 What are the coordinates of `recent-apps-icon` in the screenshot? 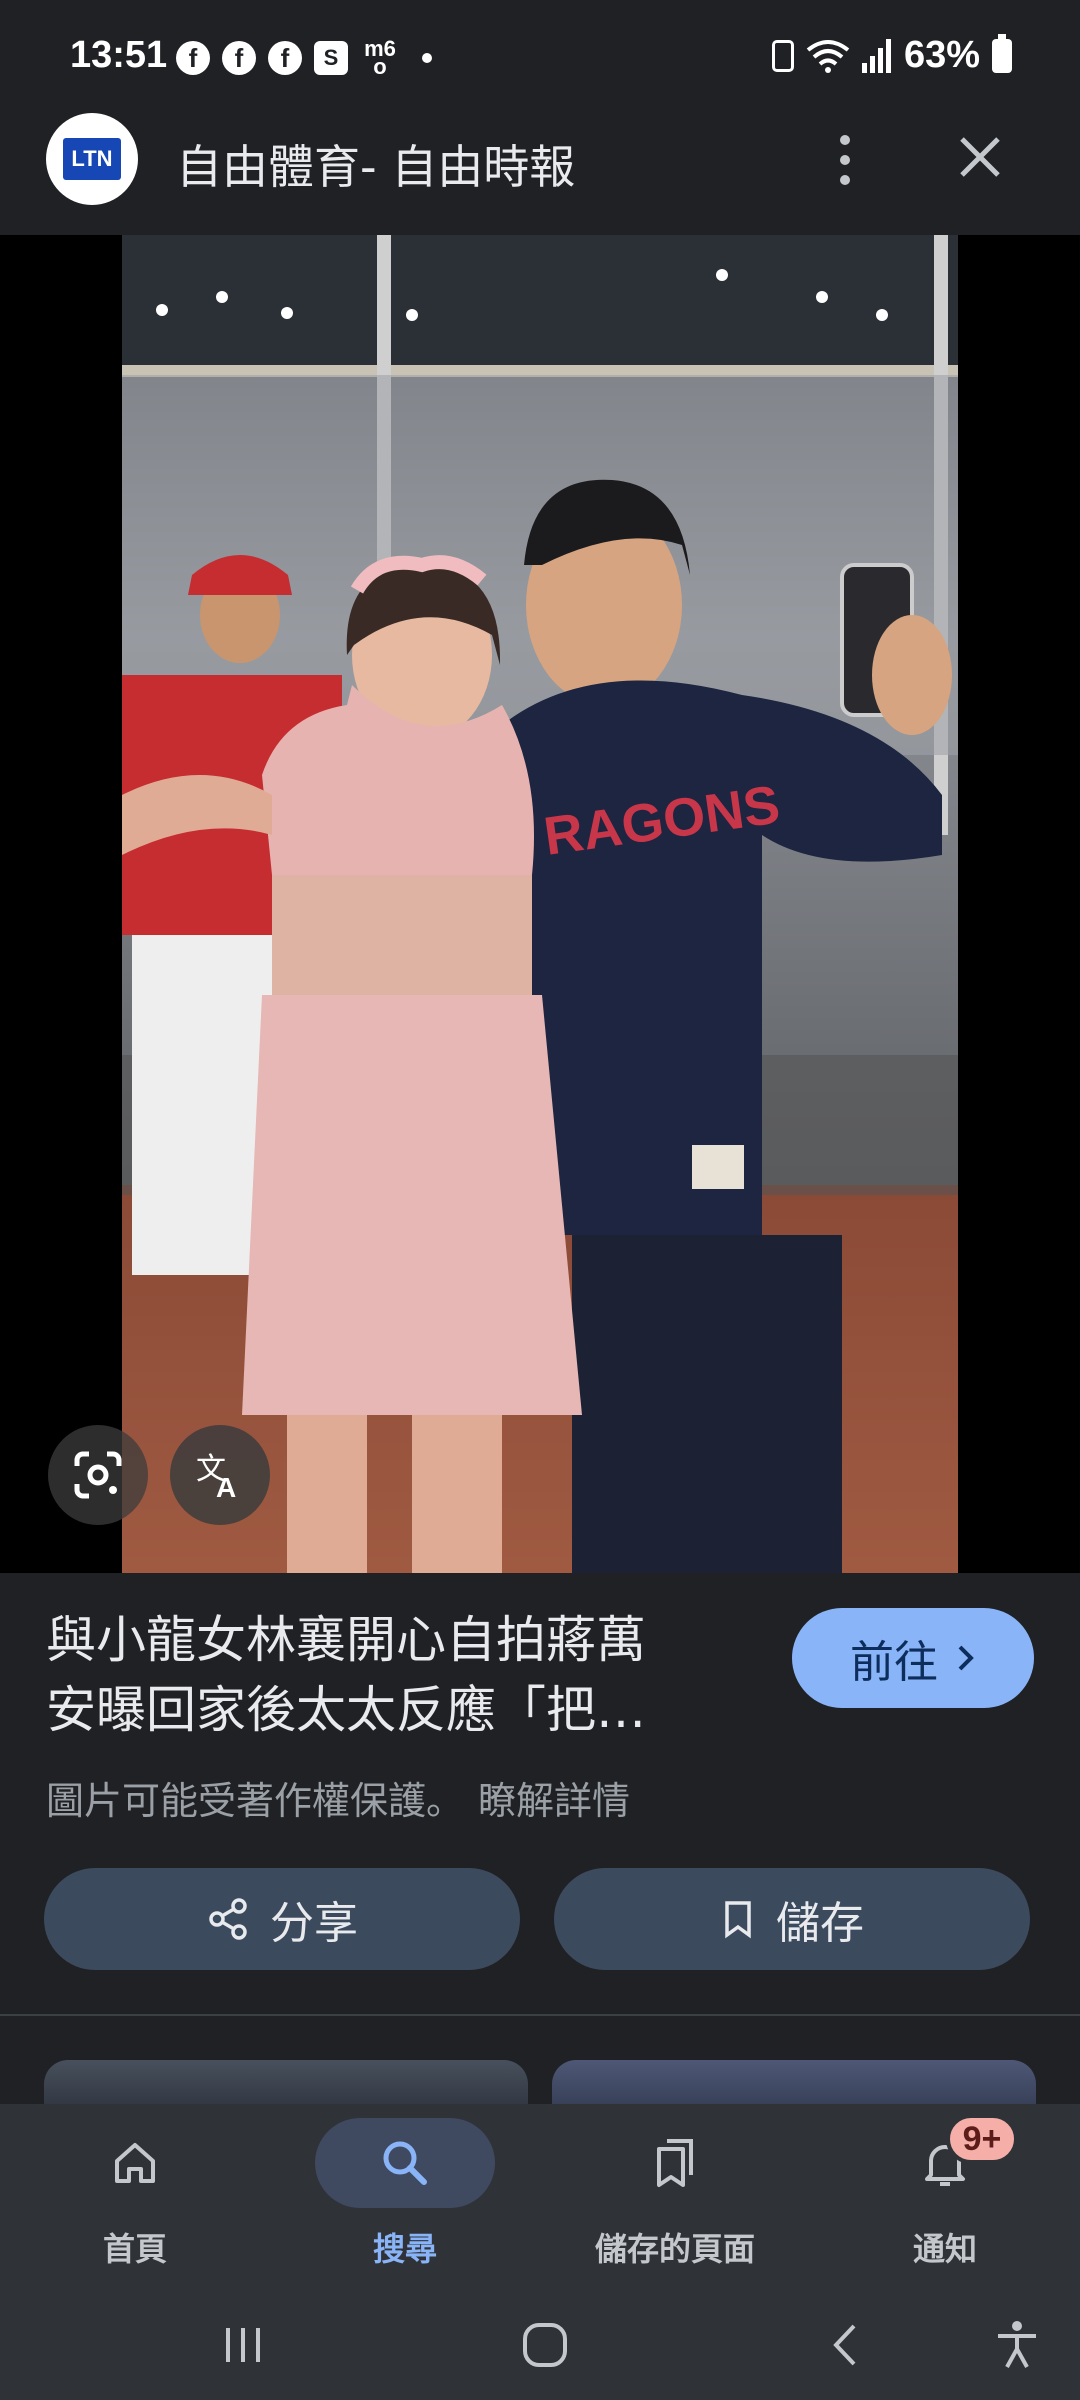 It's located at (243, 2345).